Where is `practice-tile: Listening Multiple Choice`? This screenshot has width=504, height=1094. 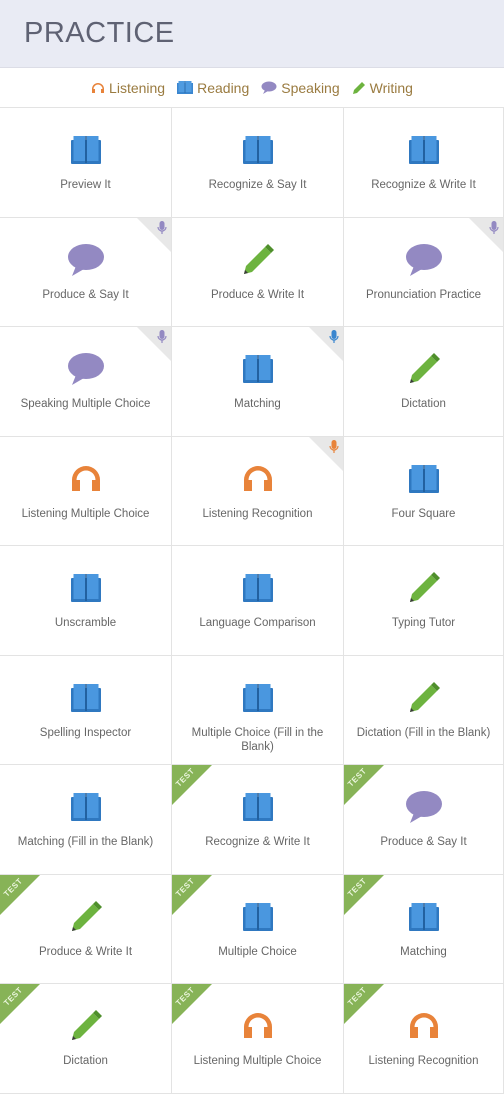 practice-tile: Listening Multiple Choice is located at coordinates (86, 491).